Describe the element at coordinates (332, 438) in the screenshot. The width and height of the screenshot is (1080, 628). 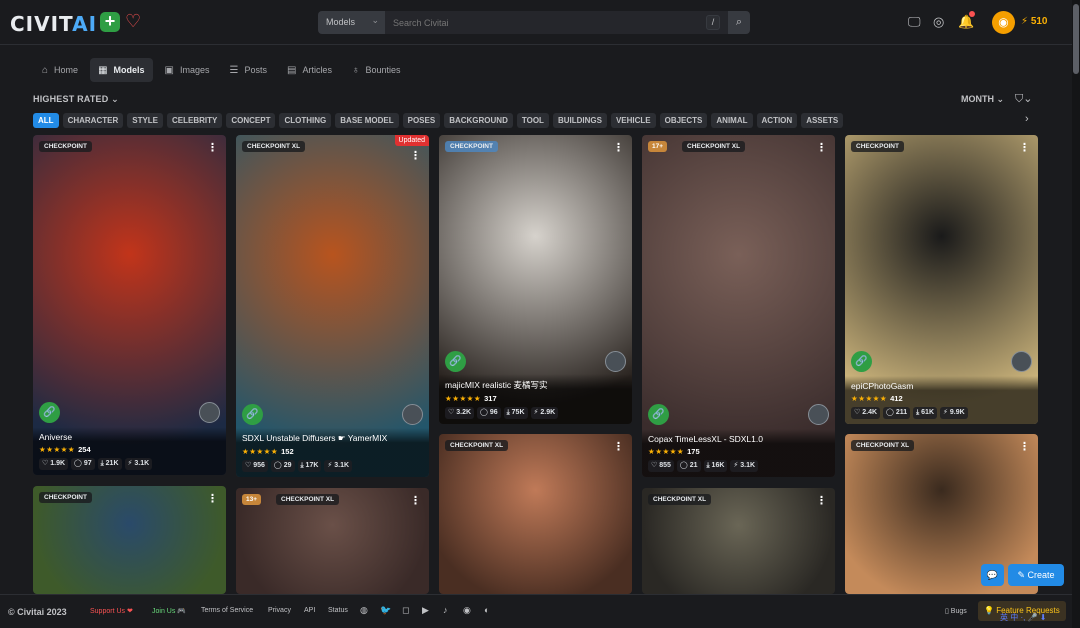
I see `model-title: SDXL Unstable Diffusers ☛ YamerMIX` at that location.